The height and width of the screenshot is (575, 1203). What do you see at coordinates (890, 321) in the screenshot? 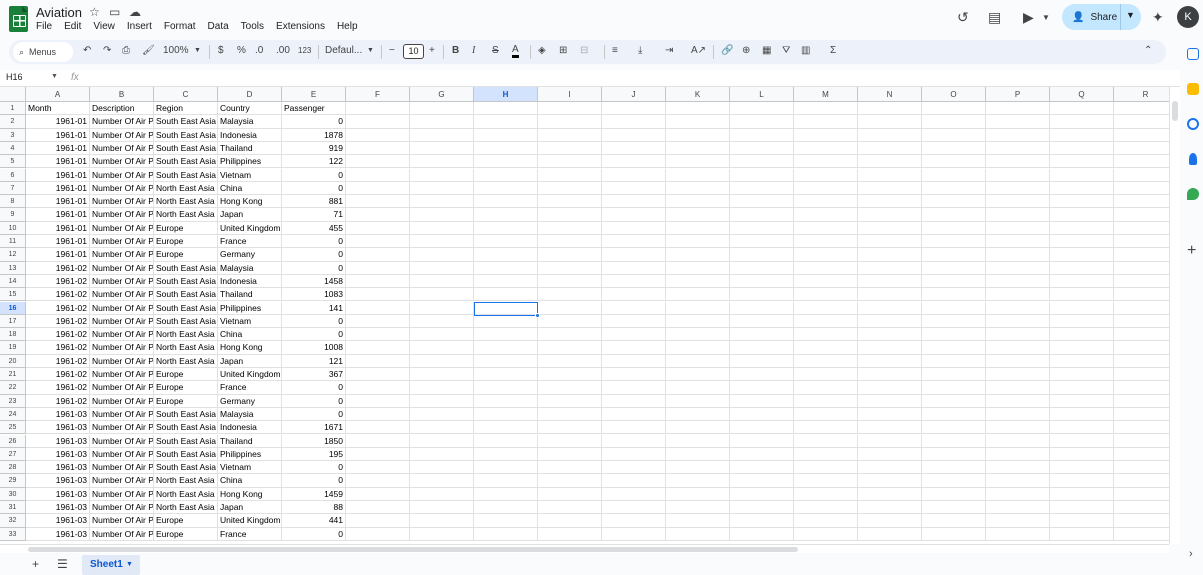
I see `cell-n17` at bounding box center [890, 321].